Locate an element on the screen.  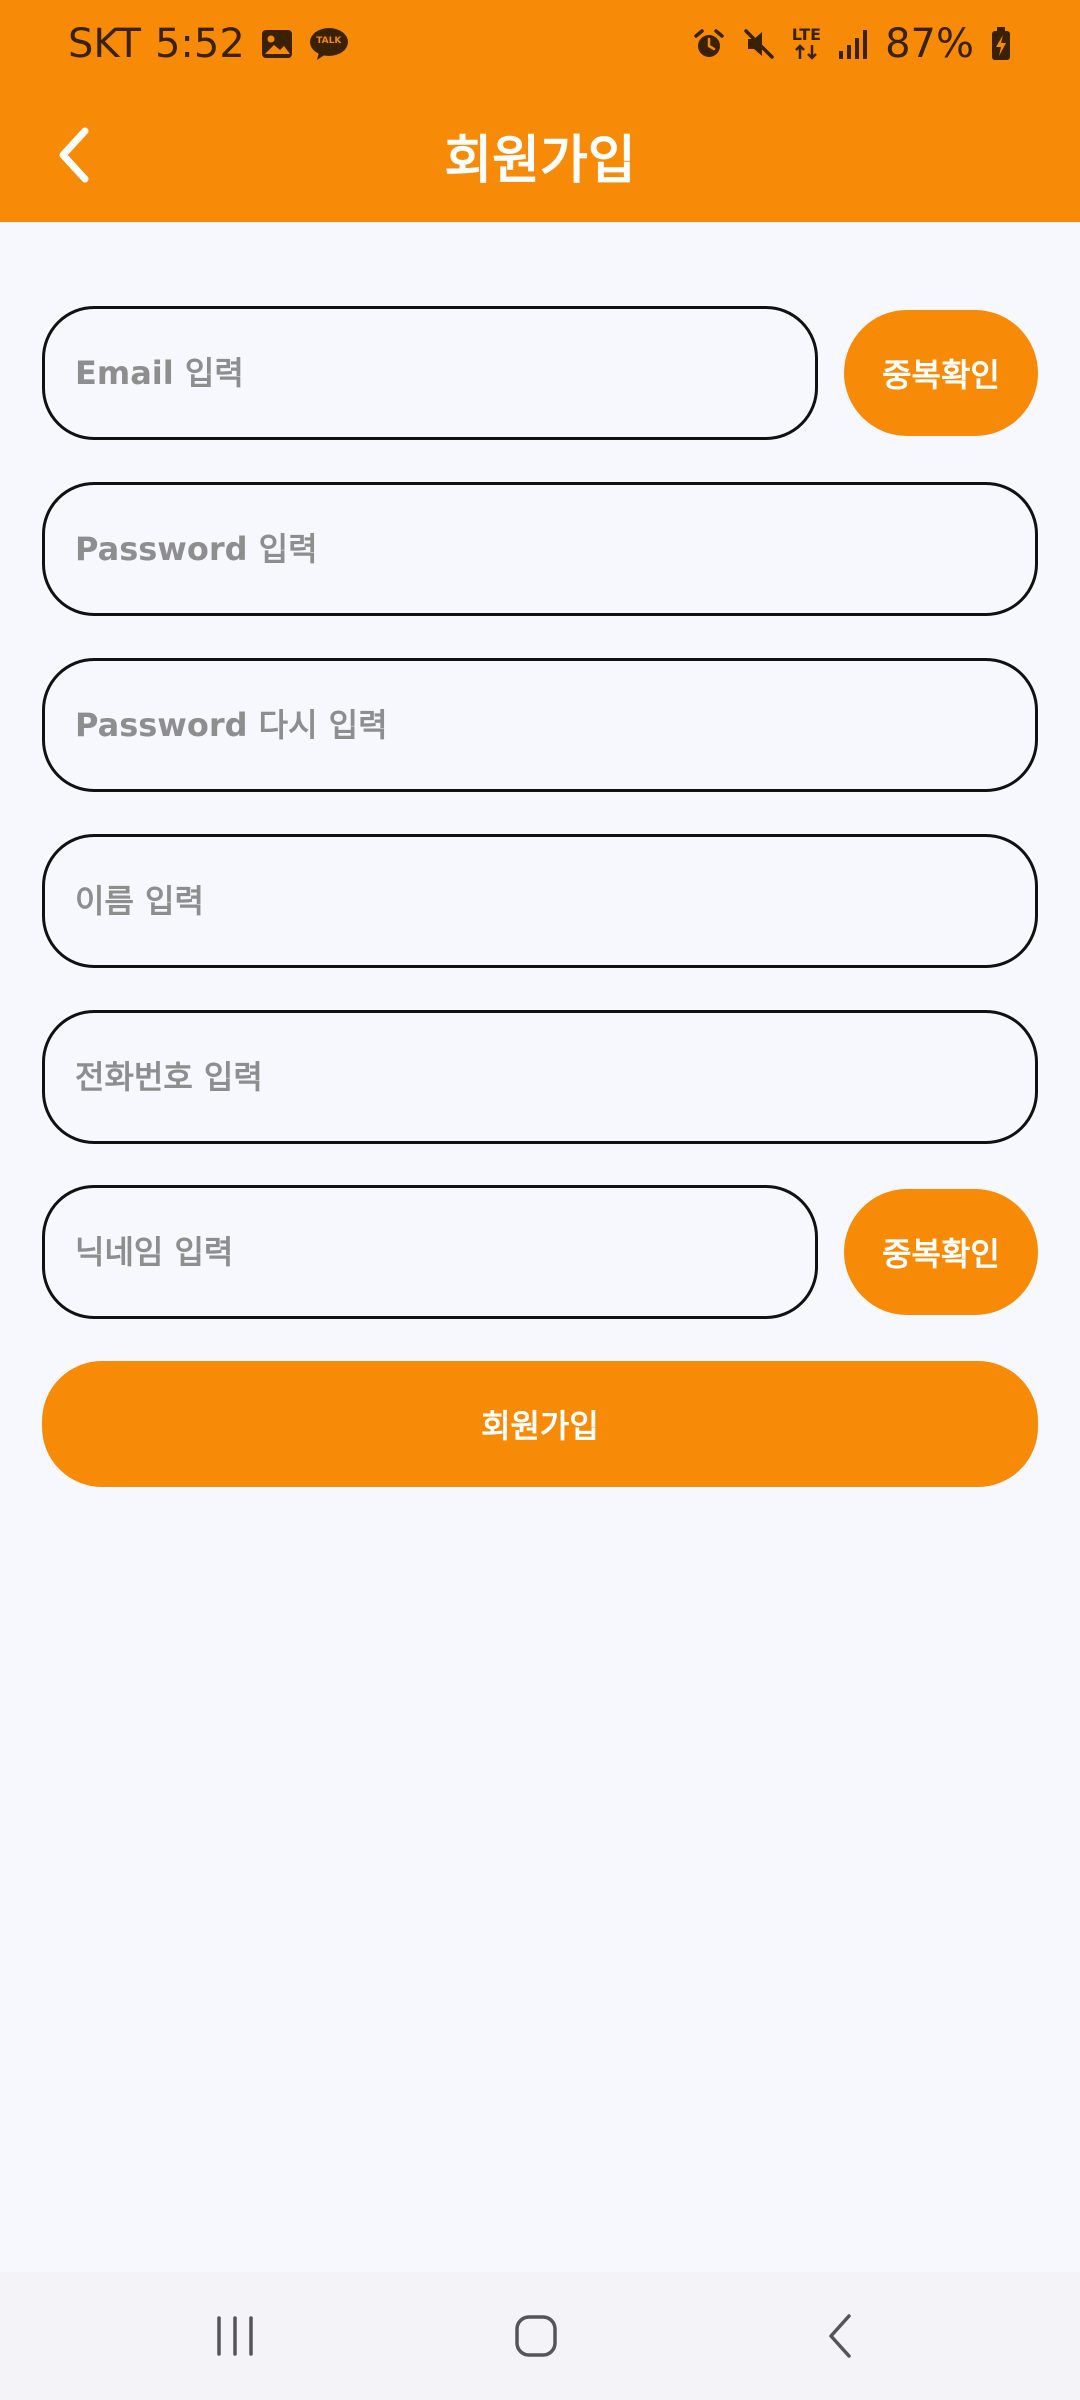
battery-charging-icon is located at coordinates (1001, 44).